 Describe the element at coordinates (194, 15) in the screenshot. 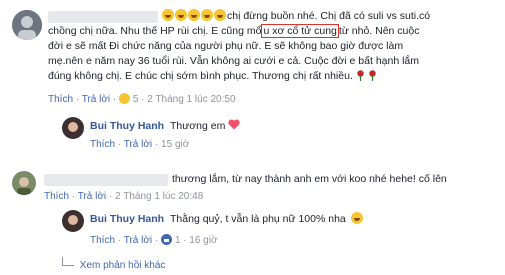

I see `laugh-emoji-icon` at that location.